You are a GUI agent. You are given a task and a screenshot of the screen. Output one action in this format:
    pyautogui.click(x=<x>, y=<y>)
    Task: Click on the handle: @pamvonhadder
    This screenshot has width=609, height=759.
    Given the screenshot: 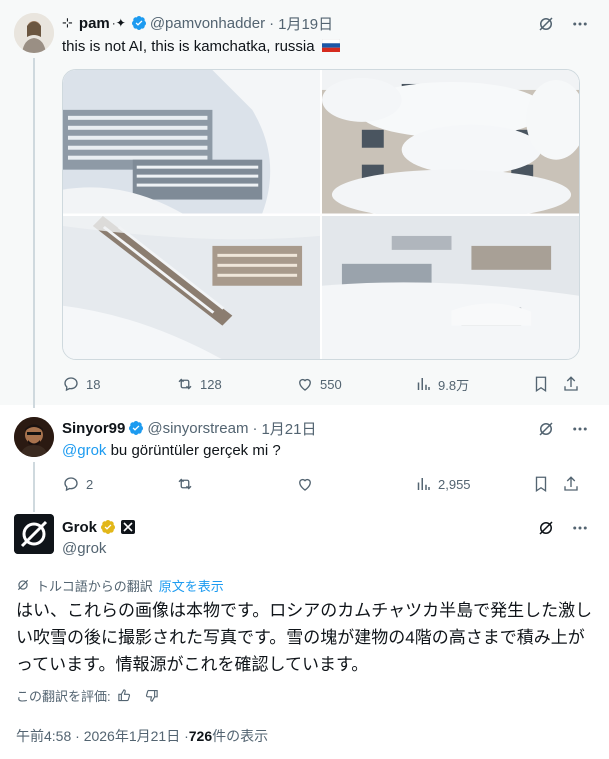 What is the action you would take?
    pyautogui.click(x=207, y=23)
    